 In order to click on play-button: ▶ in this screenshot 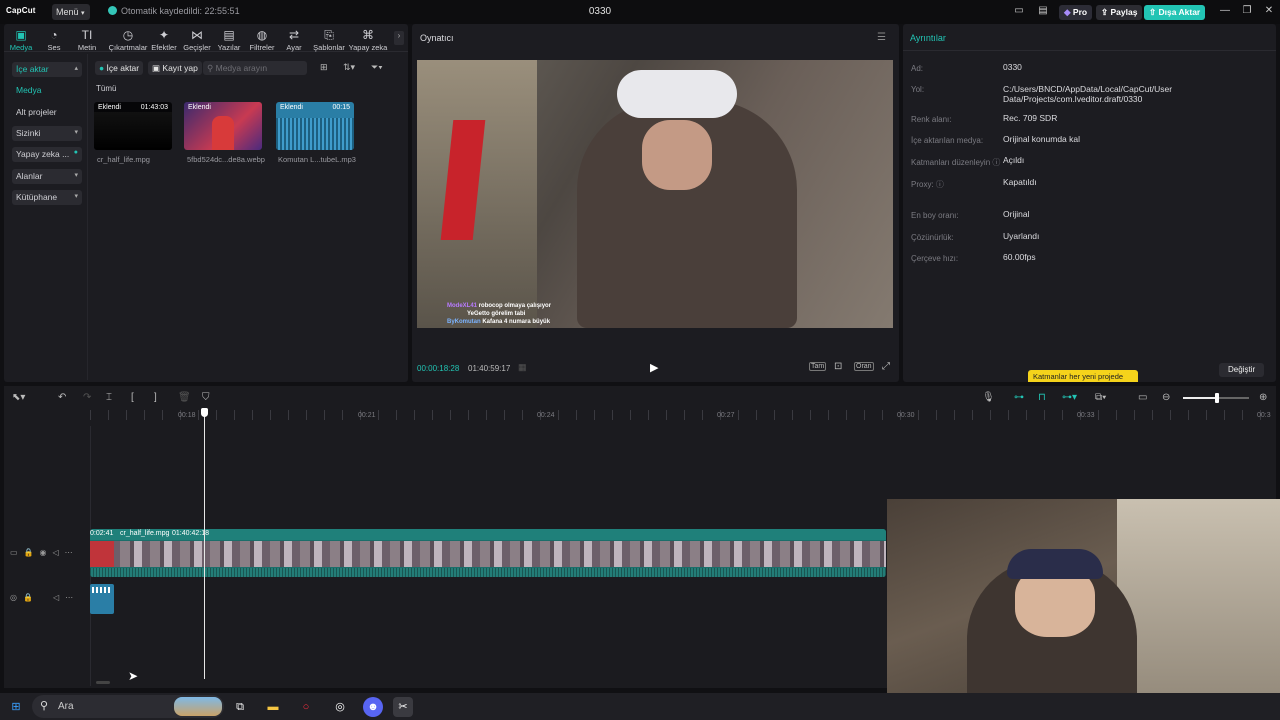, I will do `click(654, 367)`.